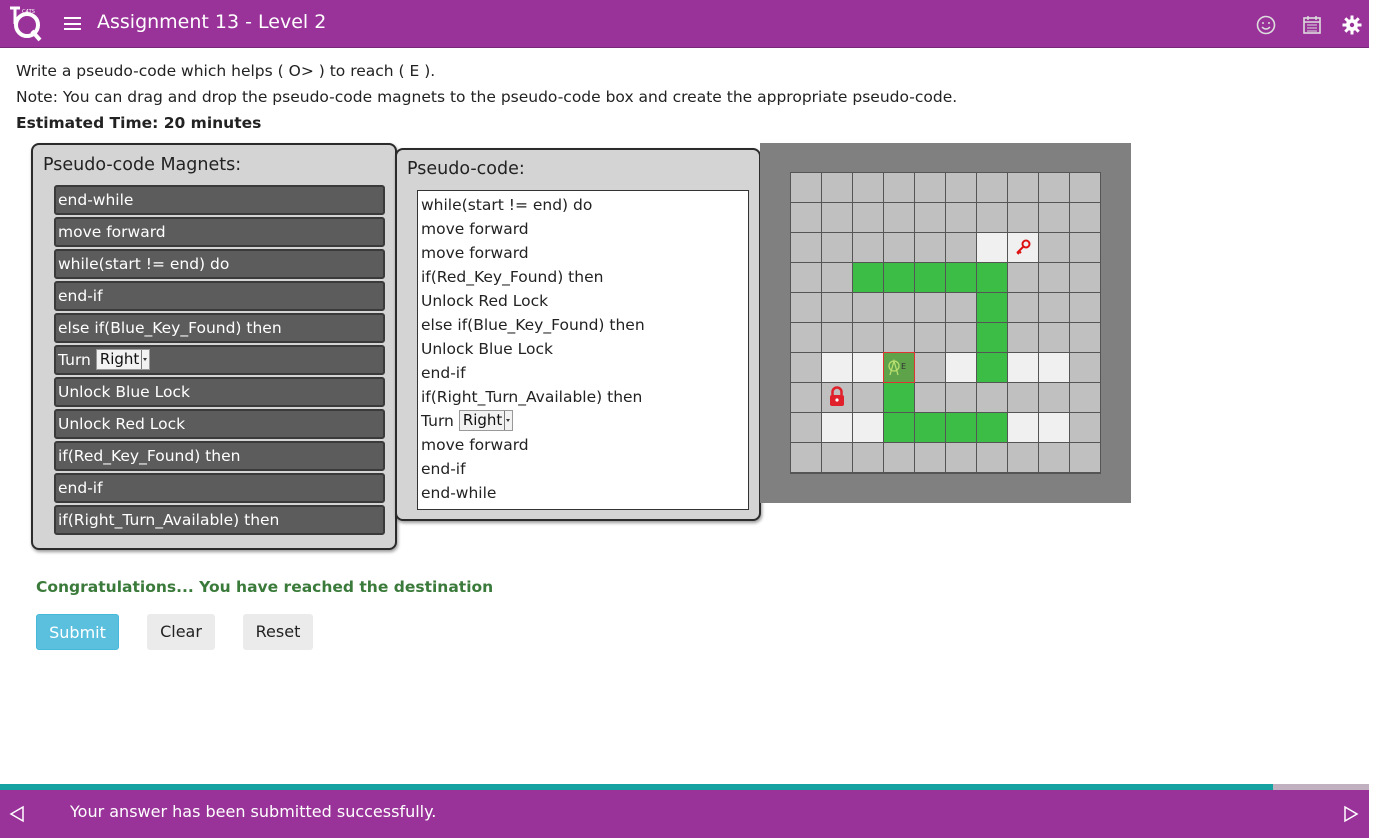 The image size is (1381, 838). What do you see at coordinates (72, 23) in the screenshot?
I see `hamburger-menu-icon` at bounding box center [72, 23].